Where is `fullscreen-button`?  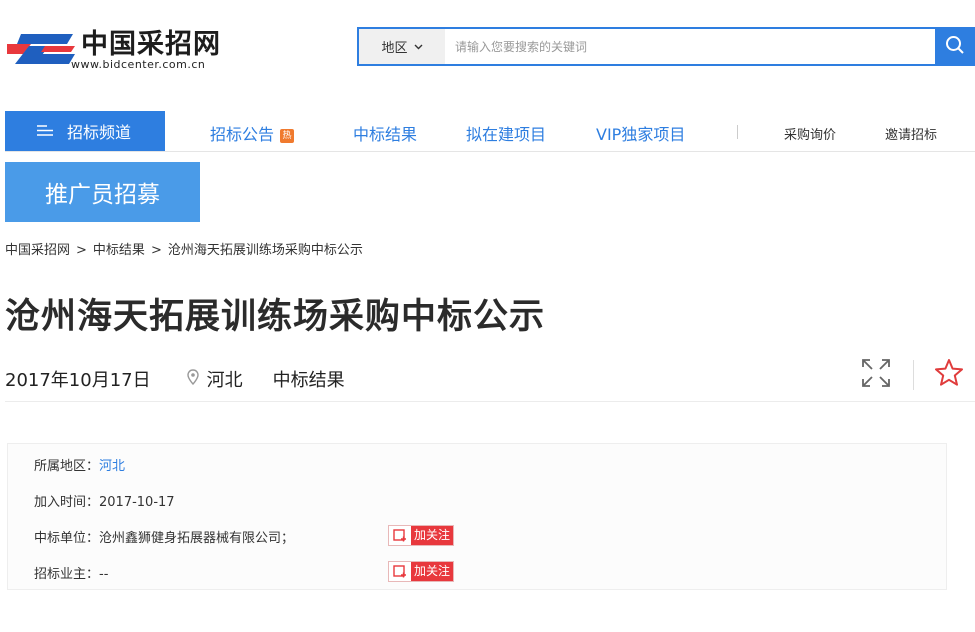 fullscreen-button is located at coordinates (876, 373).